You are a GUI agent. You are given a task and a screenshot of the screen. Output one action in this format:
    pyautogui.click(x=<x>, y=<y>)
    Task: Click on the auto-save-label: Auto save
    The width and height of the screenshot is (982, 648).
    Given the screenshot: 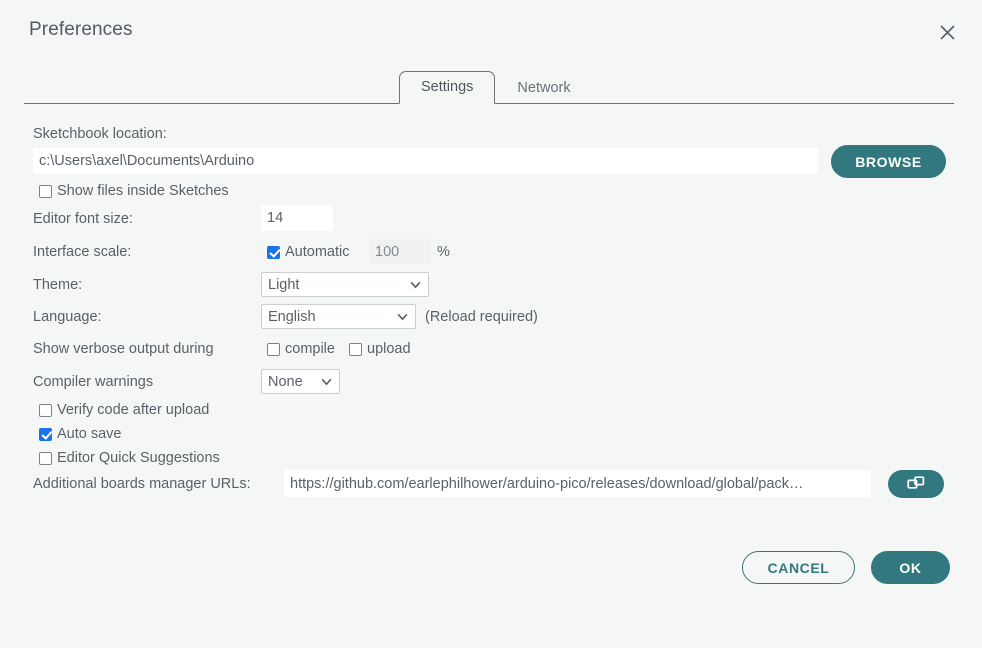 What is the action you would take?
    pyautogui.click(x=89, y=434)
    